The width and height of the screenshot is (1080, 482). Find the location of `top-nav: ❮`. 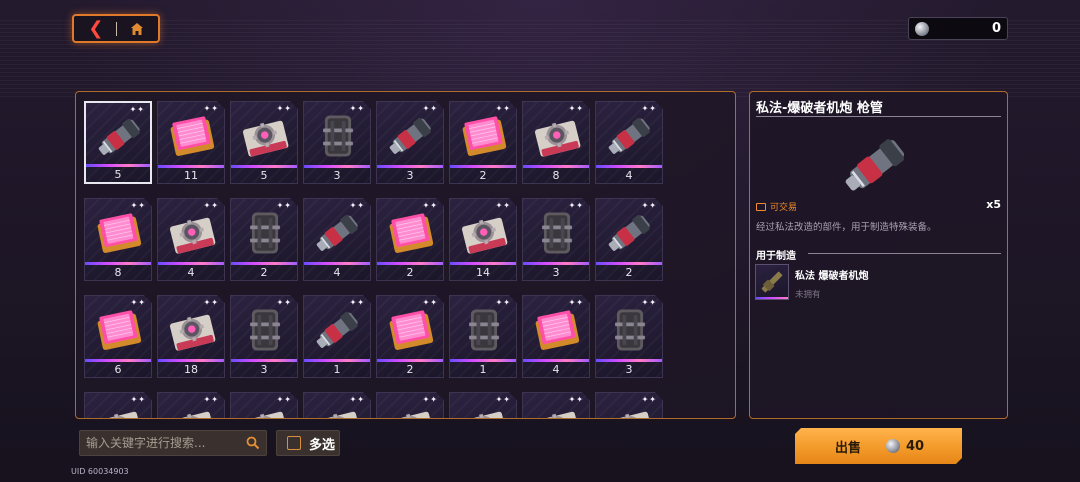

top-nav: ❮ is located at coordinates (116, 28).